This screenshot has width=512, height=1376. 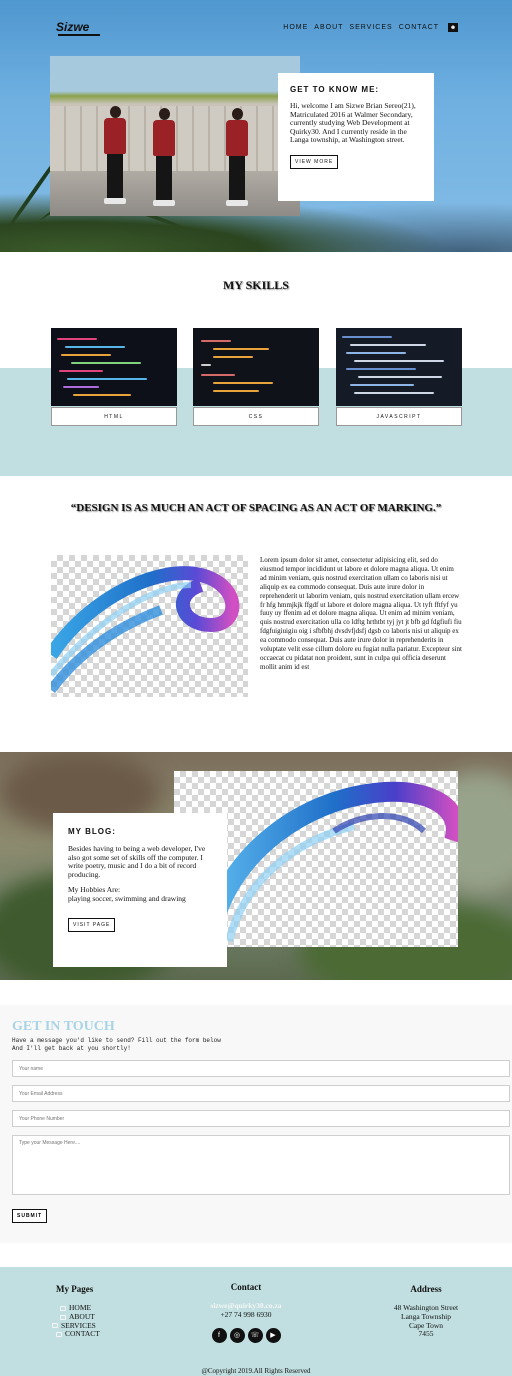 What do you see at coordinates (114, 367) in the screenshot?
I see `html-code-image` at bounding box center [114, 367].